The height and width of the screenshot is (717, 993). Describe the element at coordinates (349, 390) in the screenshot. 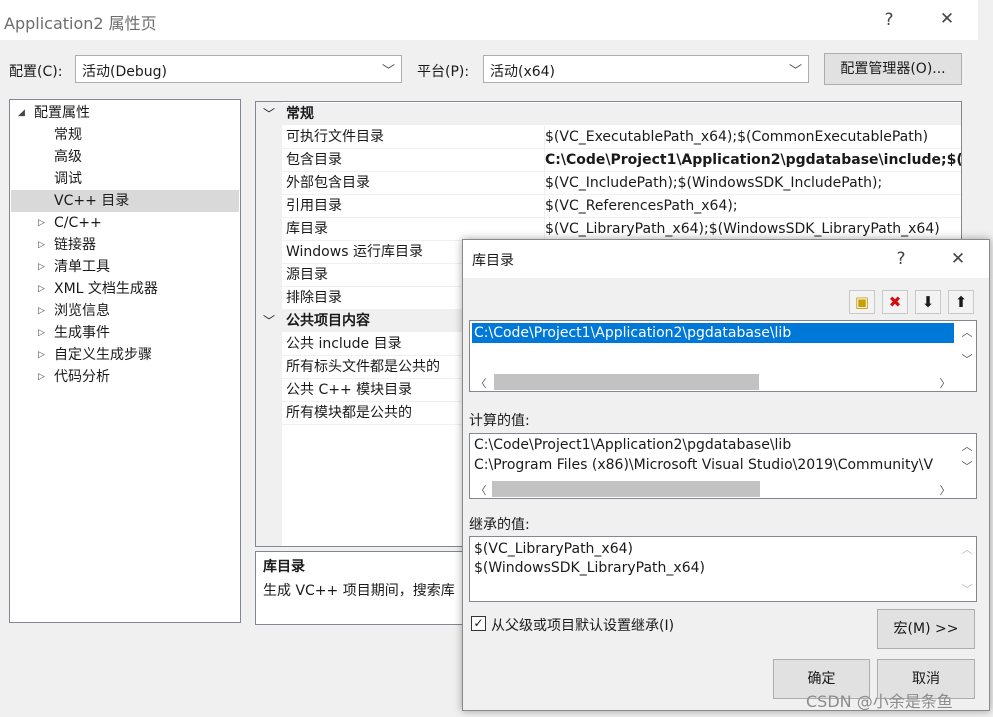

I see `property-name: 公共 C++ 模块目录` at that location.